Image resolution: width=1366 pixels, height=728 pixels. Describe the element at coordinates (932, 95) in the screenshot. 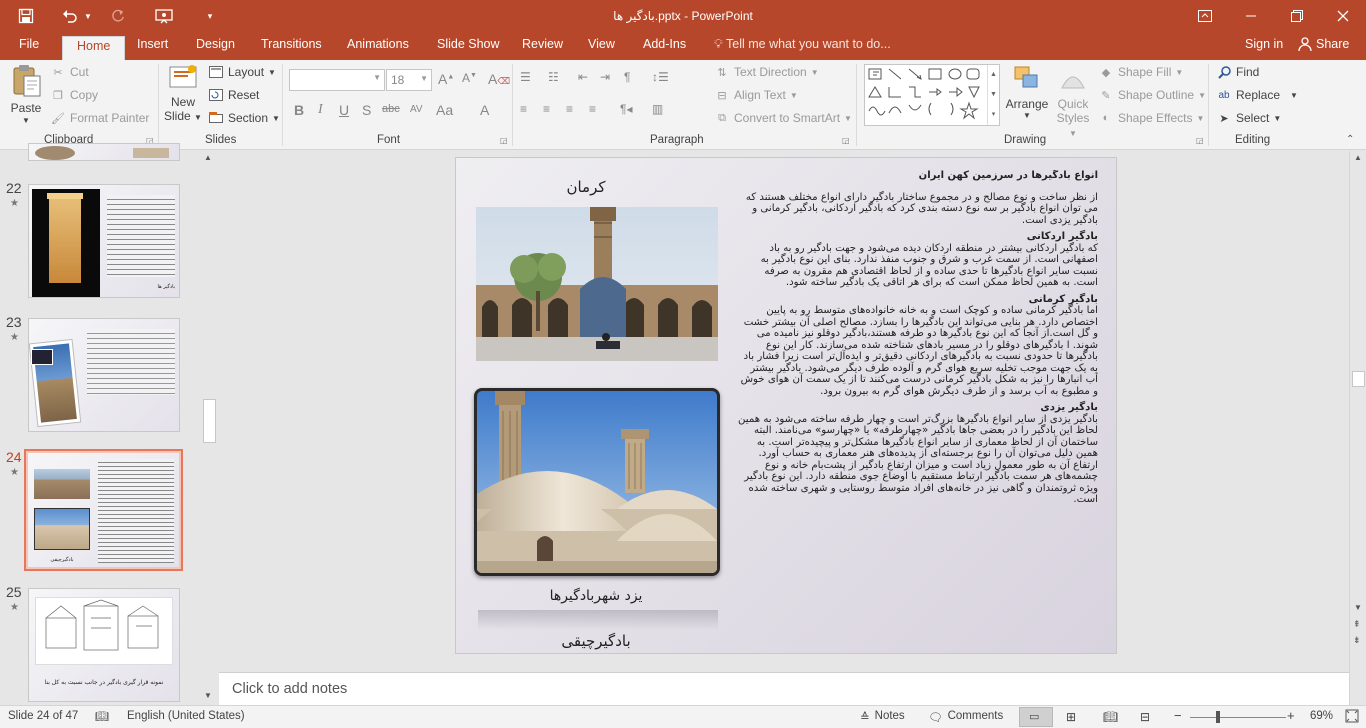

I see `shapes-gallery: ▲ ▼ ▾` at that location.